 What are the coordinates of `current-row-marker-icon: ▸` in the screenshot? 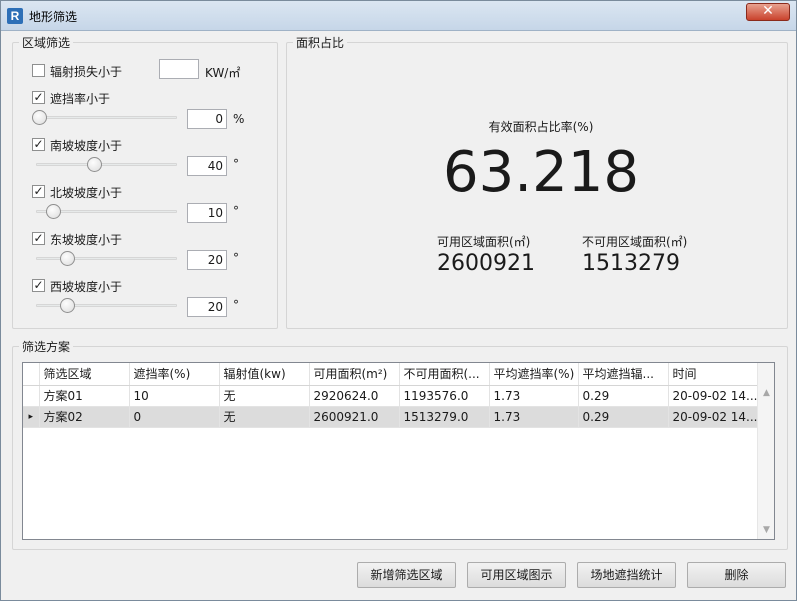 It's located at (31, 417).